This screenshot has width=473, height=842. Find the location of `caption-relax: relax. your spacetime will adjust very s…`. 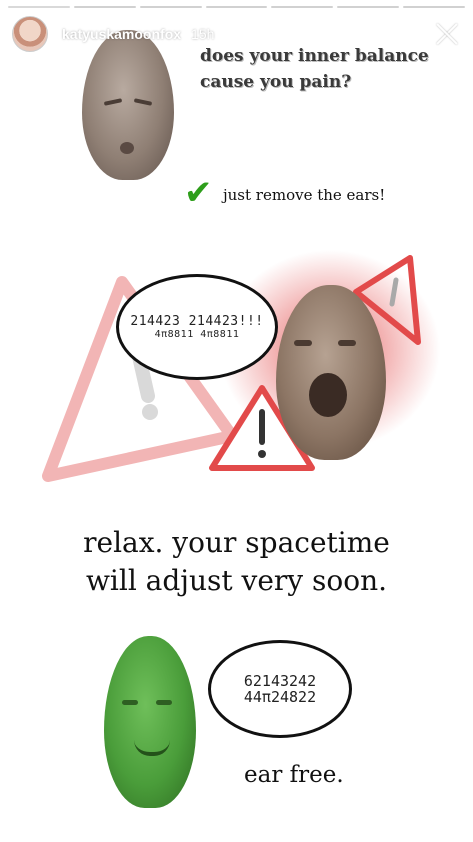

caption-relax: relax. your spacetime will adjust very s… is located at coordinates (236, 562).